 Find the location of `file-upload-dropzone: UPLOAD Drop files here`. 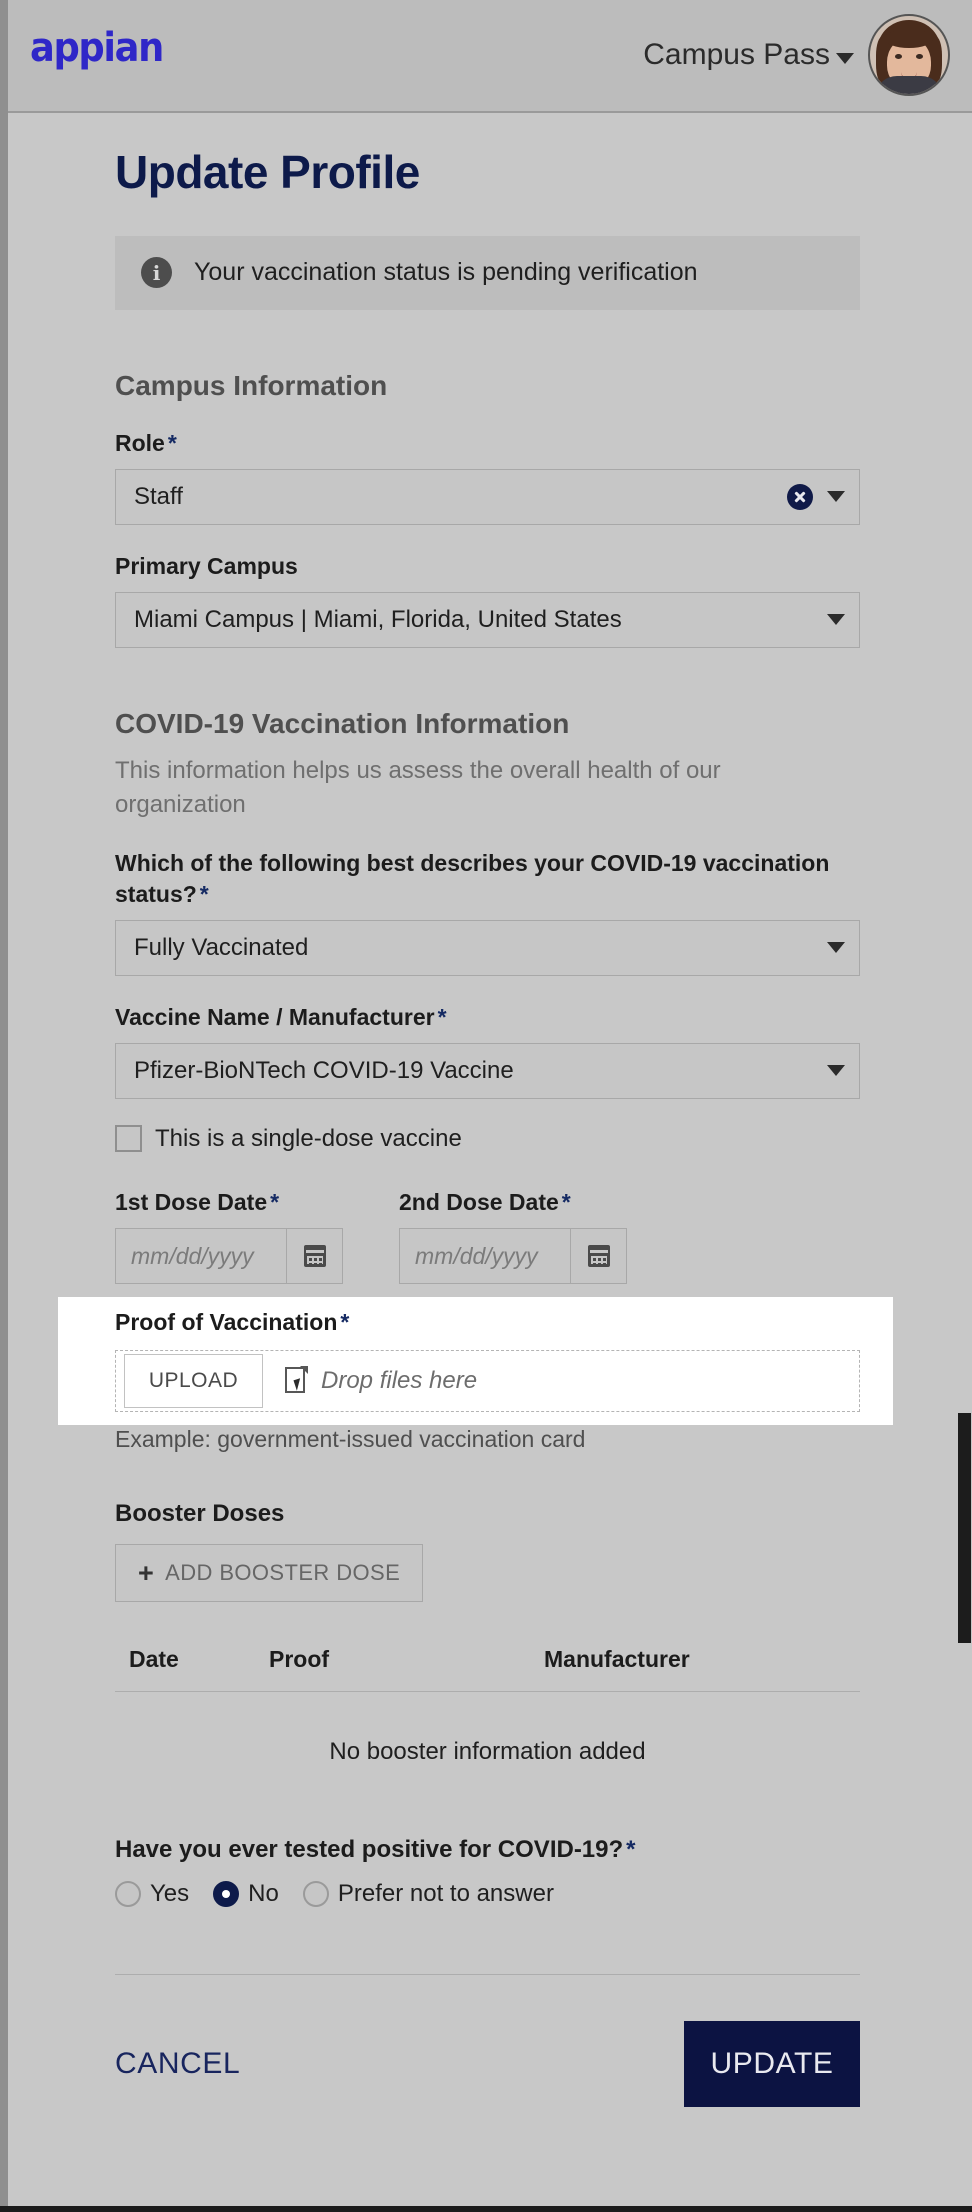

file-upload-dropzone: UPLOAD Drop files here is located at coordinates (487, 1381).